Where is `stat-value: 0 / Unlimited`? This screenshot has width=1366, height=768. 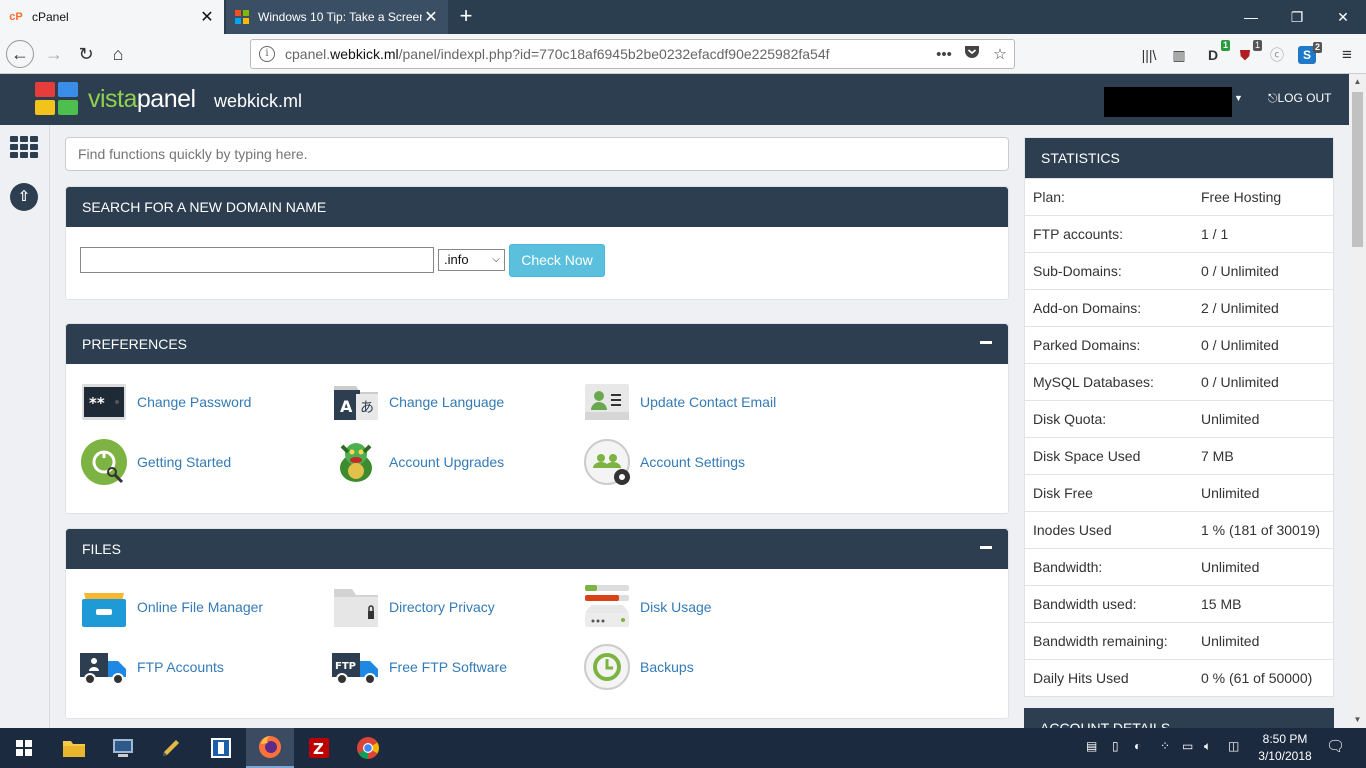 stat-value: 0 / Unlimited is located at coordinates (1240, 382).